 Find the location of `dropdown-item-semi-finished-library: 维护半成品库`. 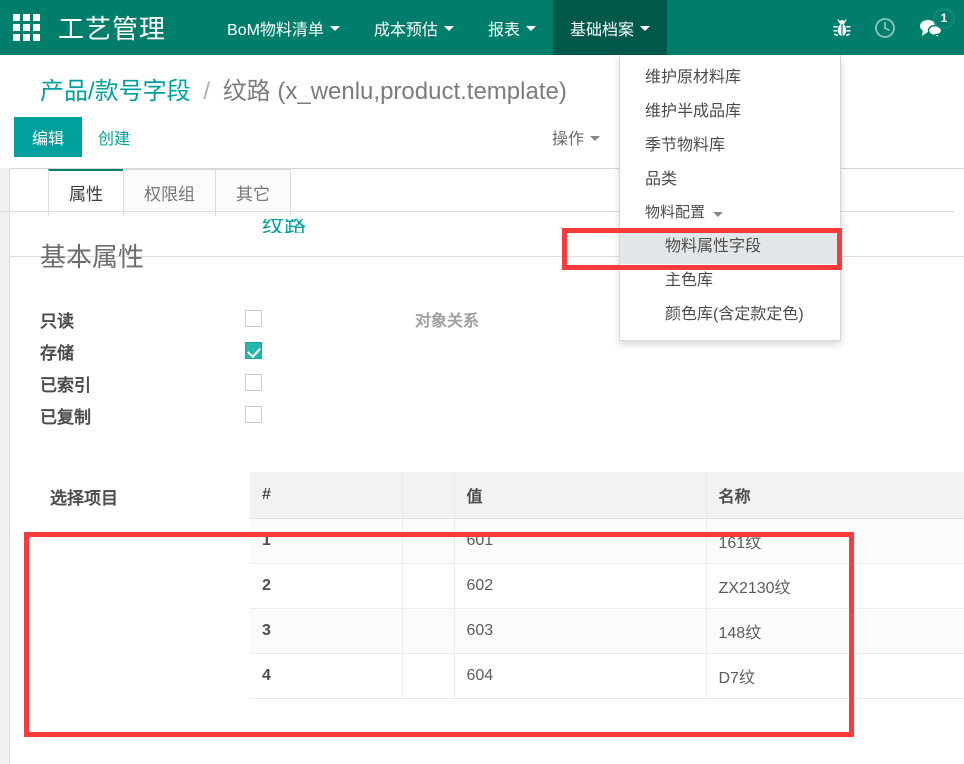

dropdown-item-semi-finished-library: 维护半成品库 is located at coordinates (730, 112).